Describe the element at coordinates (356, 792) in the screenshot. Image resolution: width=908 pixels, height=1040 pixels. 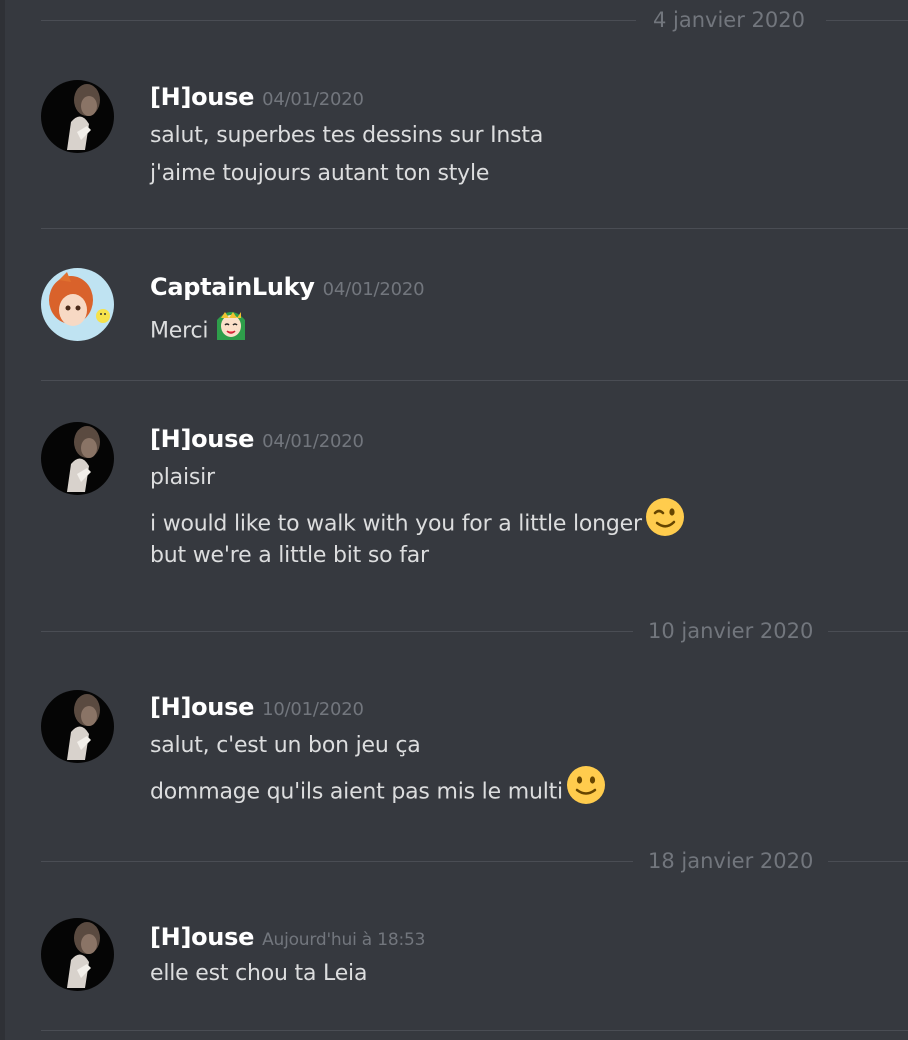
I see `message-text: dommage qu'ils aient pas mis le multi` at that location.